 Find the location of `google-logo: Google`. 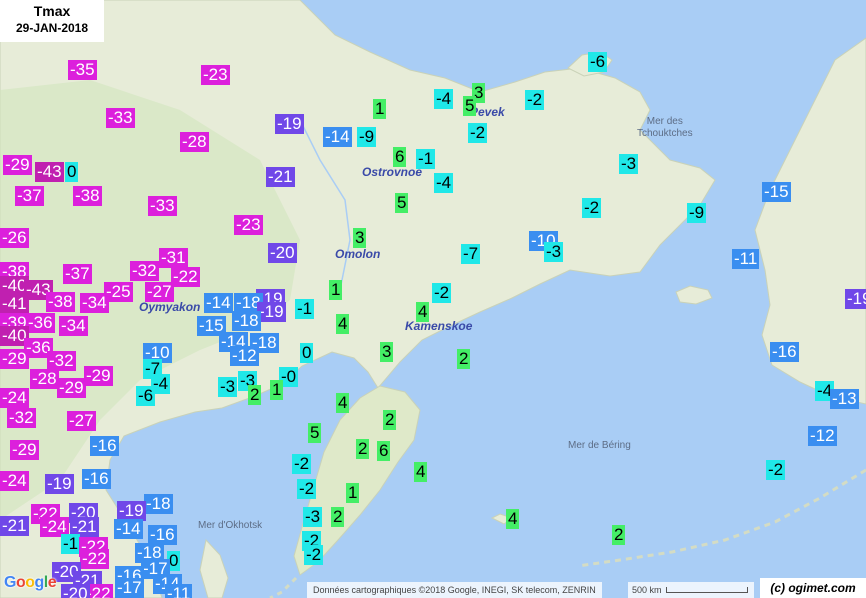

google-logo: Google is located at coordinates (30, 583).